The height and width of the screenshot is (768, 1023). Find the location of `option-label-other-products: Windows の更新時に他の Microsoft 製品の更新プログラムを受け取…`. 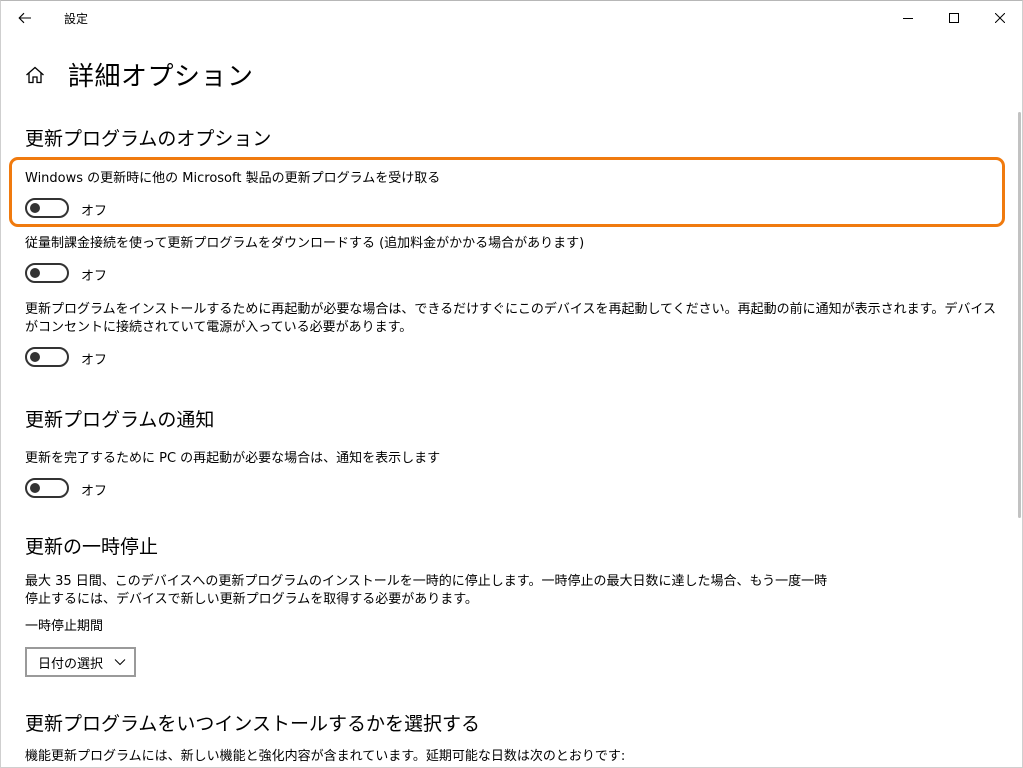

option-label-other-products: Windows の更新時に他の Microsoft 製品の更新プログラムを受け取… is located at coordinates (233, 178).